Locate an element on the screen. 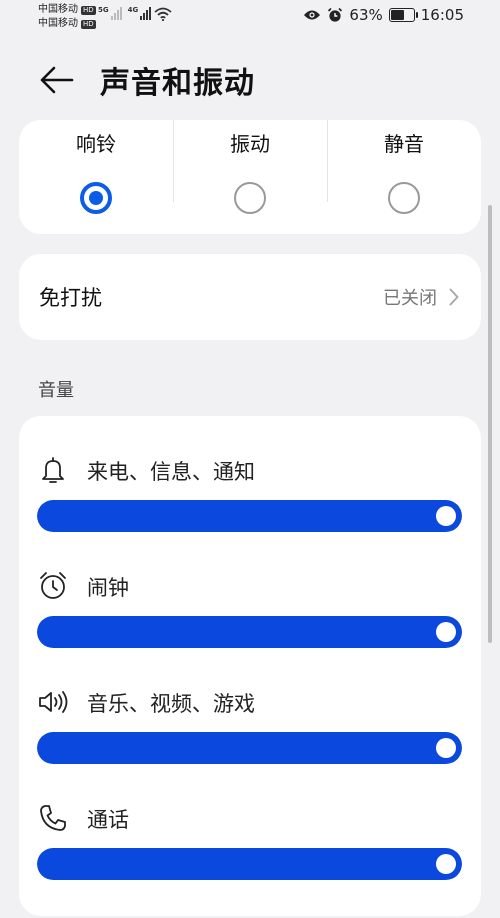 This screenshot has width=500, height=918. sound-mode-selector: 响铃 振动 静音 is located at coordinates (250, 177).